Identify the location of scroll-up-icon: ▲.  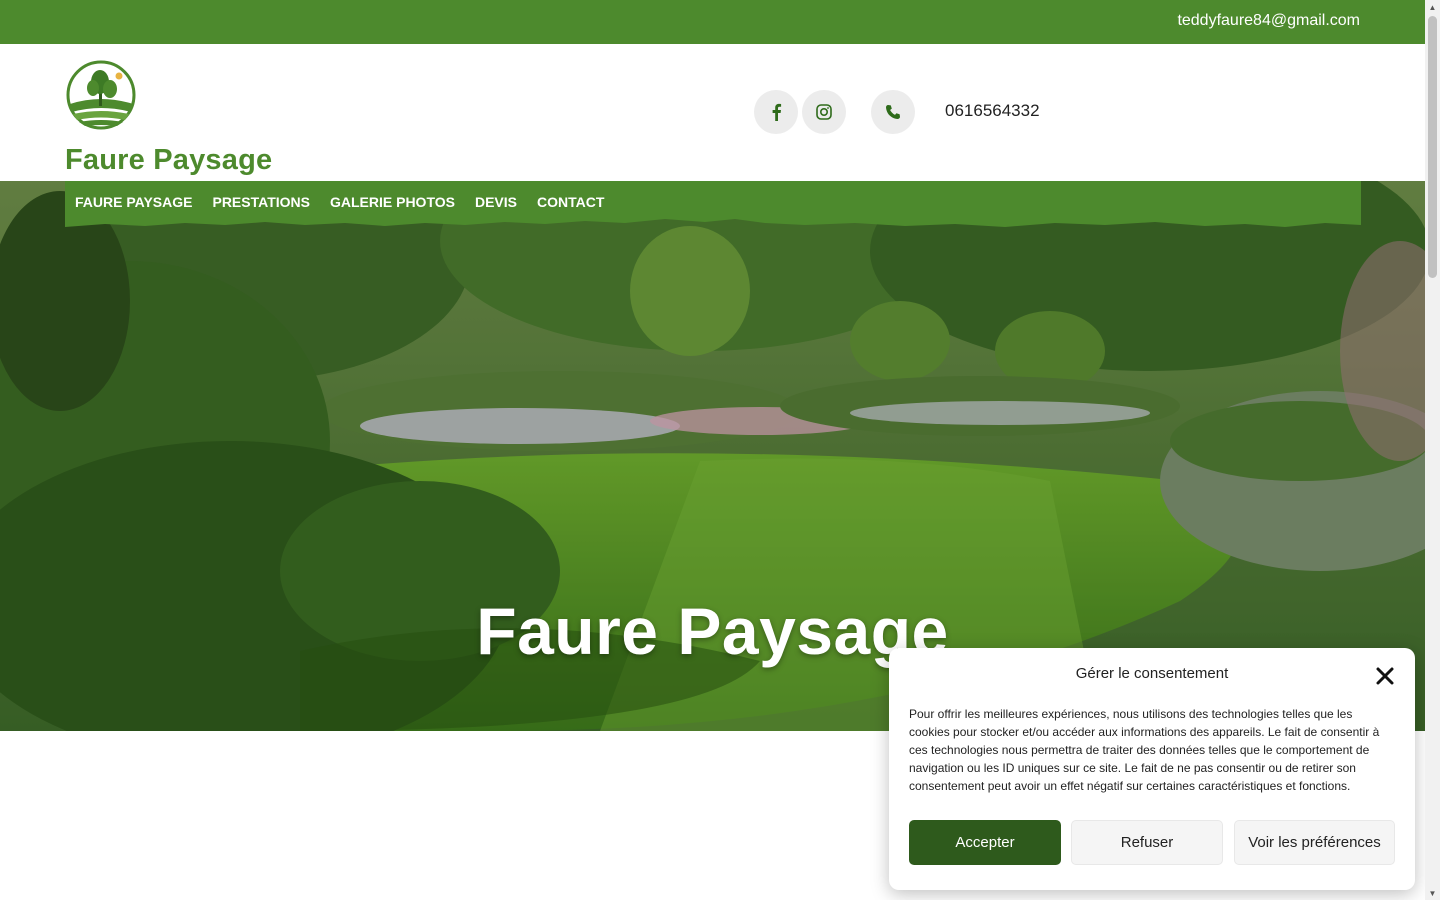
(1432, 7).